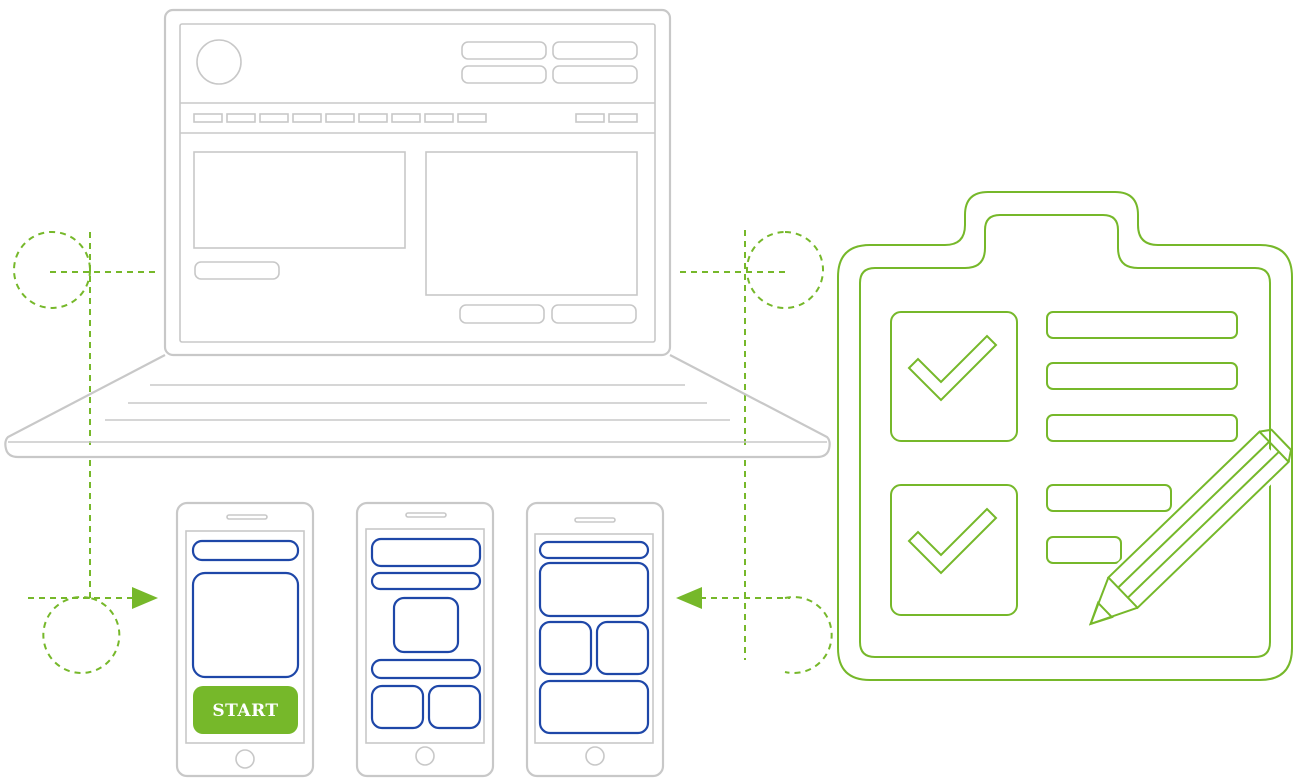  I want to click on nav-bar, so click(415, 118).